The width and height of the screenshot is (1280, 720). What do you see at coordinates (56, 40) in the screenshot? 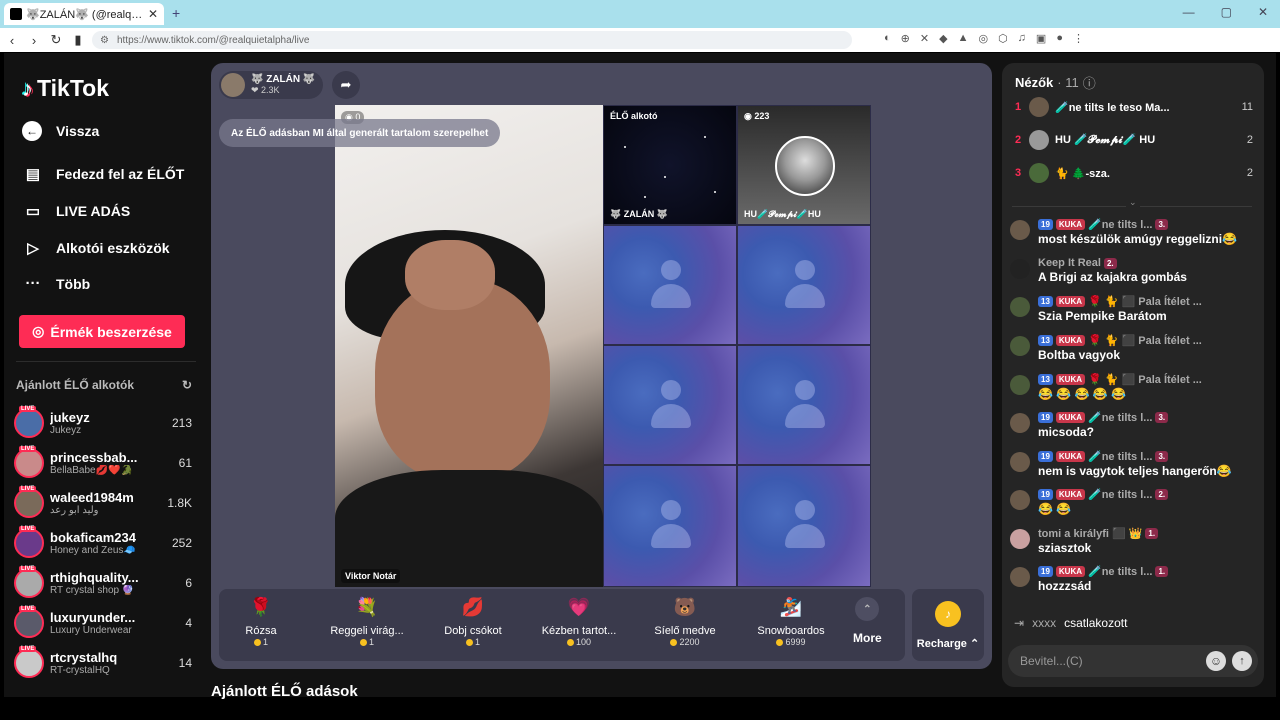
I see `reload-icon: ↻` at bounding box center [56, 40].